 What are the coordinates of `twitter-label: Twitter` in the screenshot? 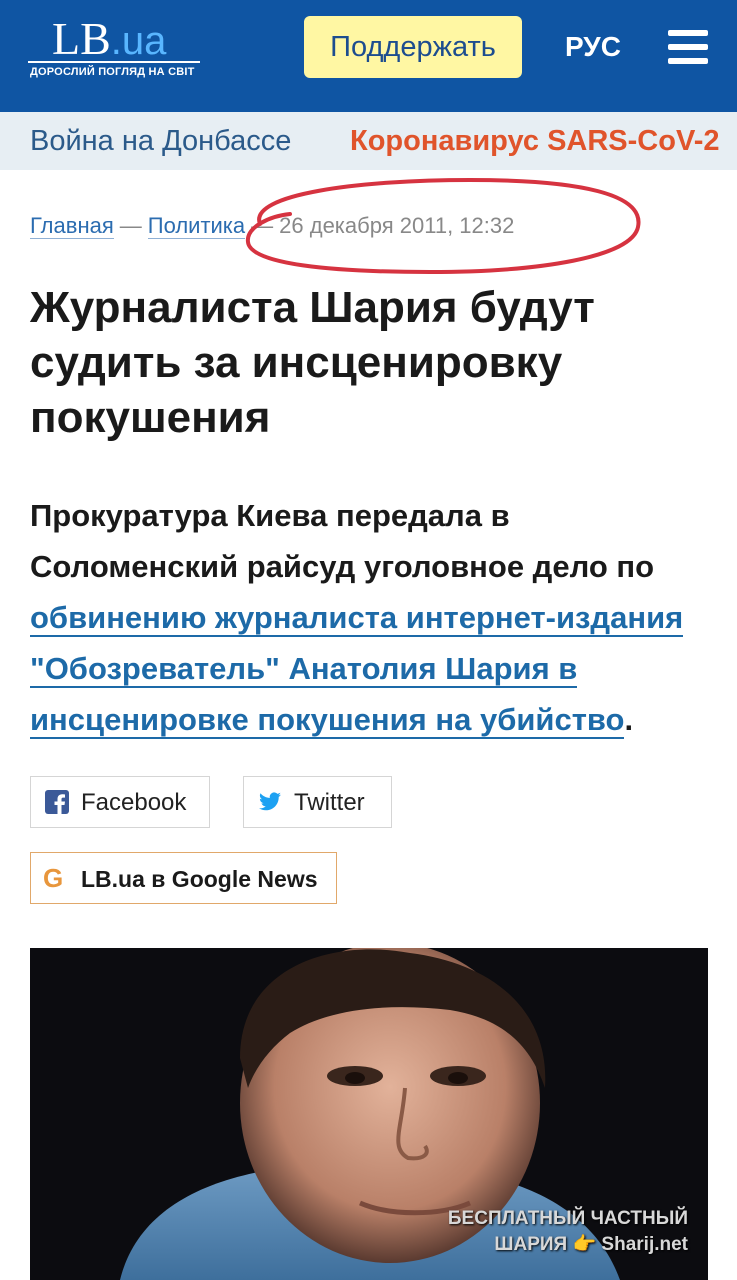 It's located at (329, 802).